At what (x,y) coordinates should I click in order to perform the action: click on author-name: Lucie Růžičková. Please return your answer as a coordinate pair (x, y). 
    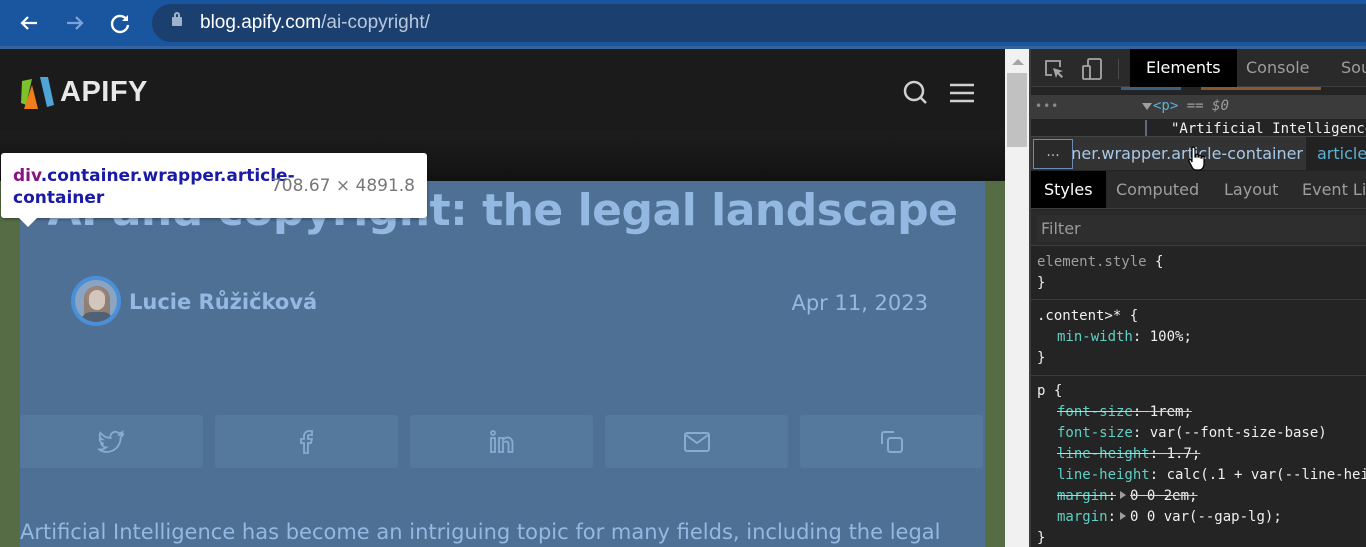
    Looking at the image, I should click on (223, 302).